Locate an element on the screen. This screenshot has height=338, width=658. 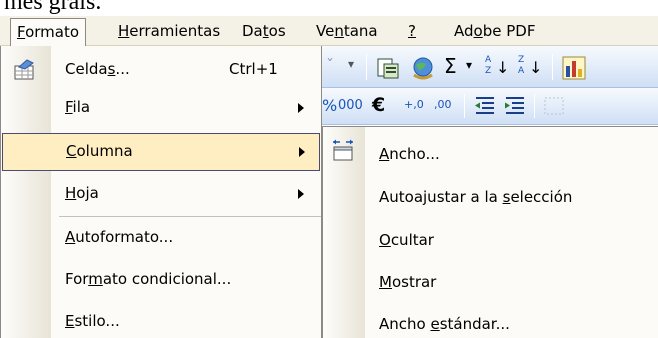
thousands-style-icon: 000 is located at coordinates (350, 105).